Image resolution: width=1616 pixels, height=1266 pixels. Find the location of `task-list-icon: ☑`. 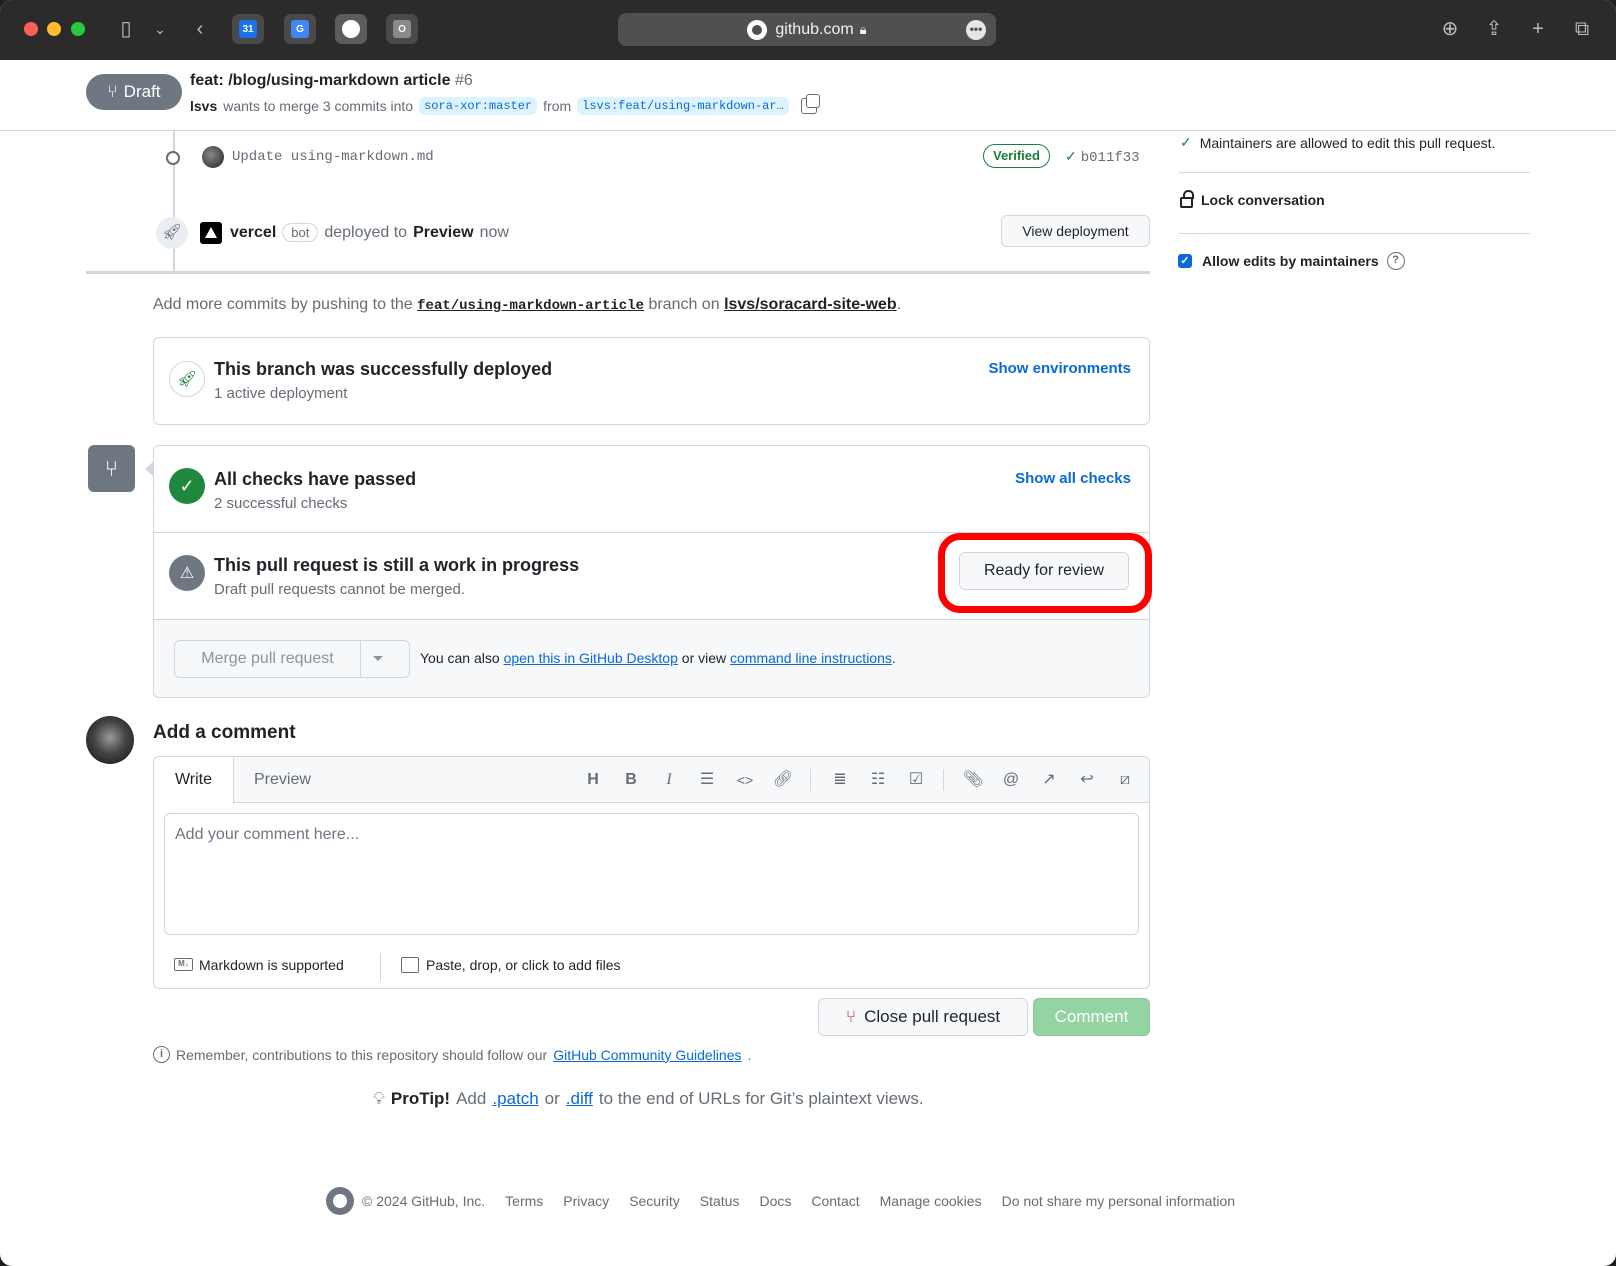

task-list-icon: ☑ is located at coordinates (916, 780).